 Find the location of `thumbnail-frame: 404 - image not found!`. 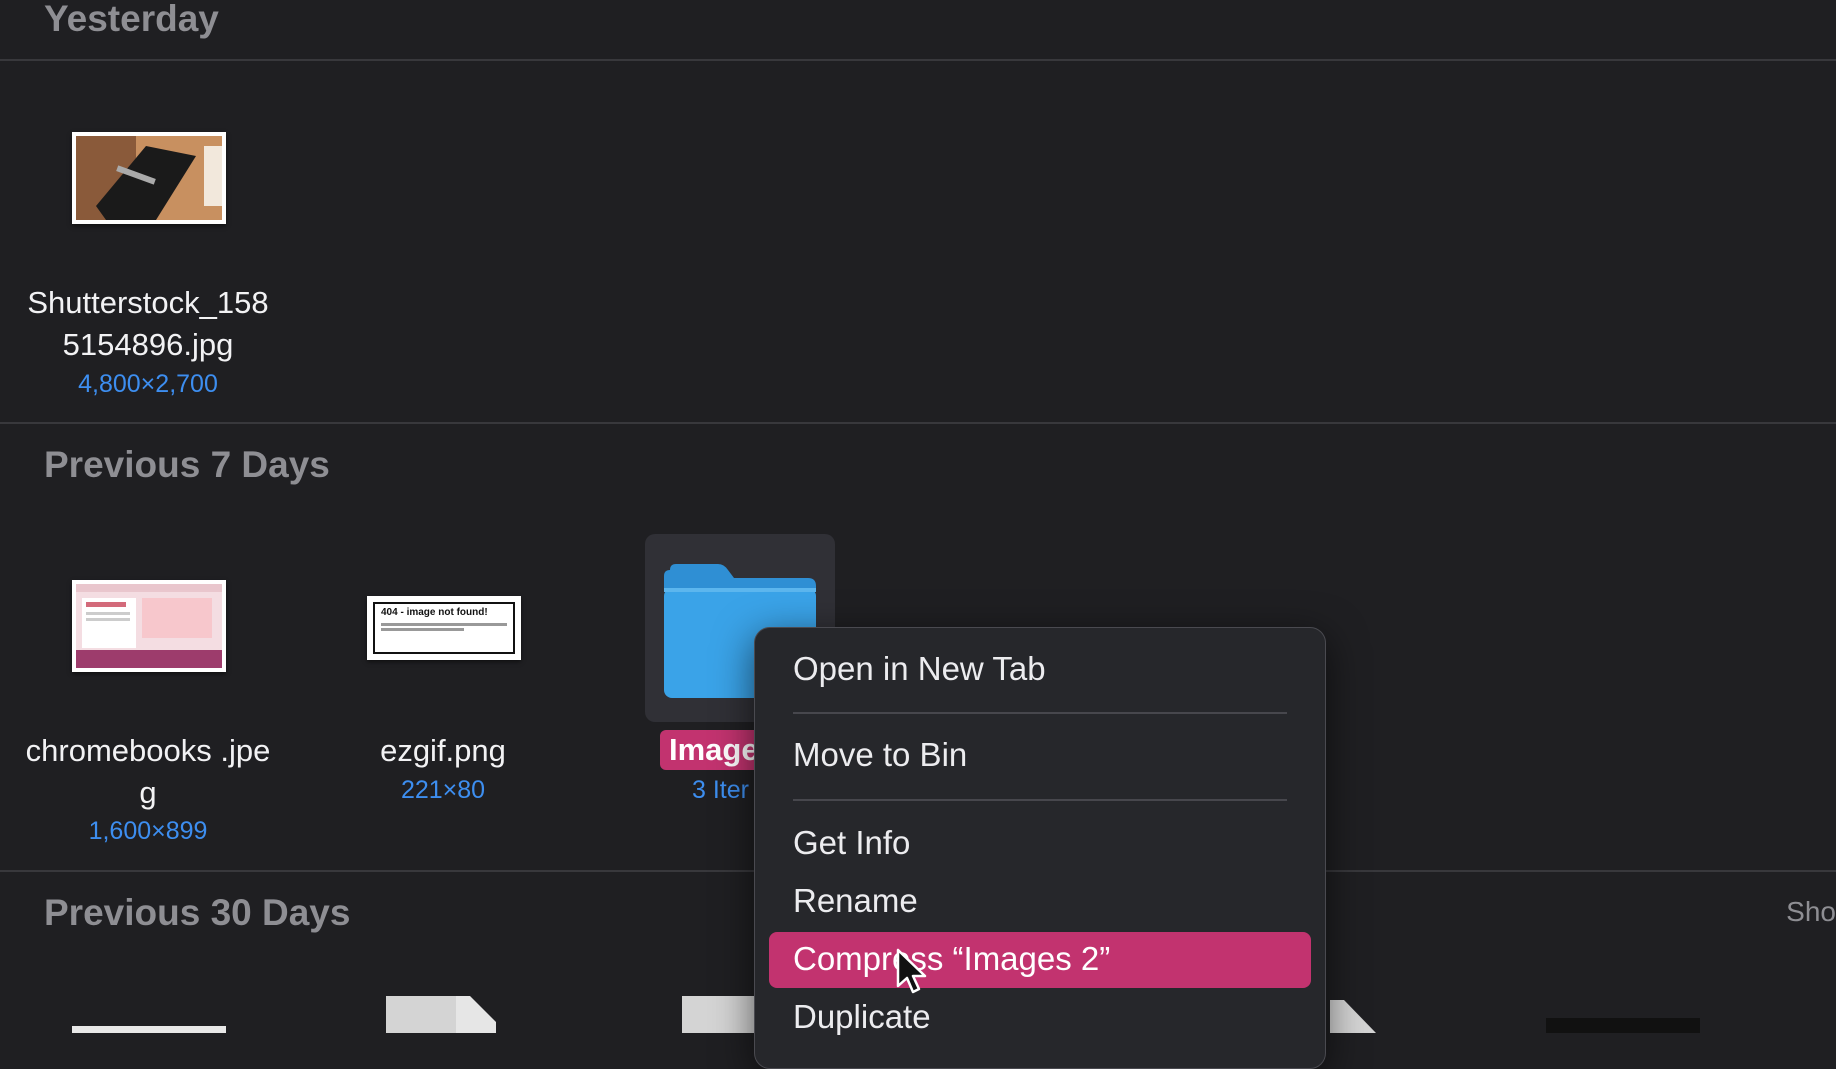

thumbnail-frame: 404 - image not found! is located at coordinates (444, 628).